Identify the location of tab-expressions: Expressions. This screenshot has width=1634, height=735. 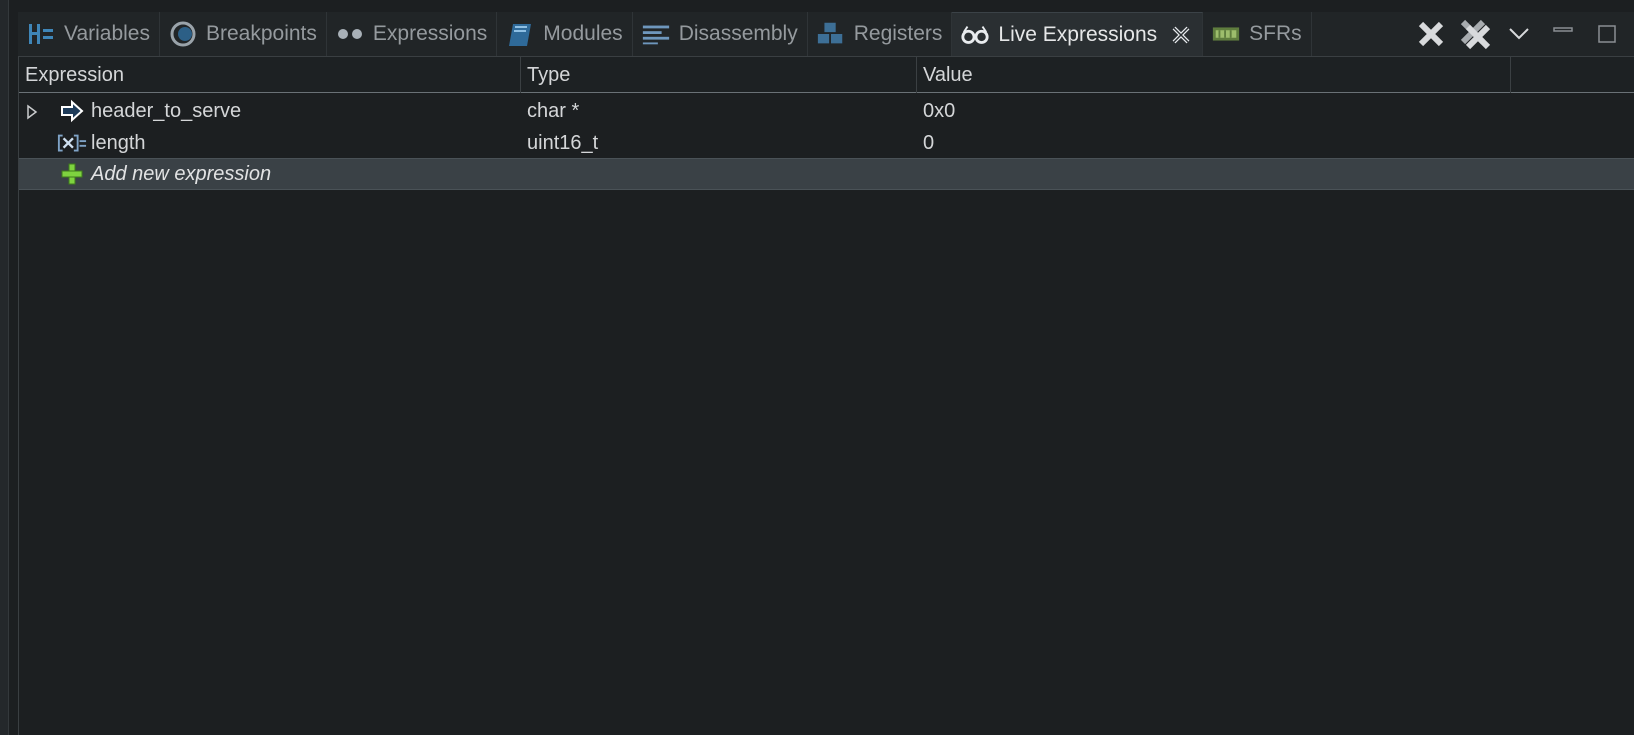
(412, 34).